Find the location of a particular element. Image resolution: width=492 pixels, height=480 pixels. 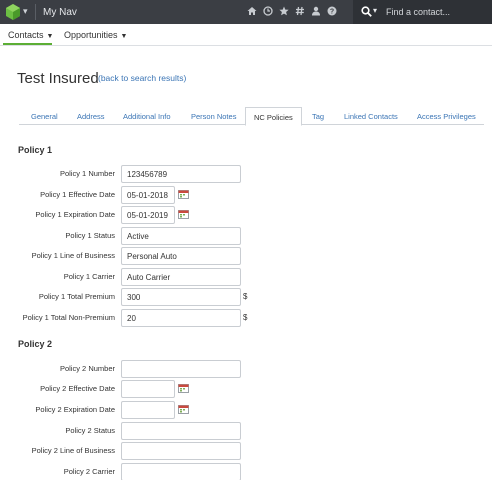

help-icon: ? is located at coordinates (332, 11).